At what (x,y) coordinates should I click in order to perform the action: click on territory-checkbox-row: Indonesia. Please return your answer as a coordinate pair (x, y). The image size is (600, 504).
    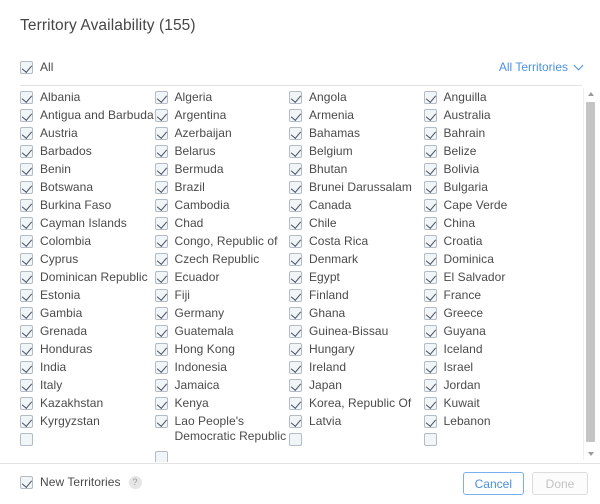
    Looking at the image, I should click on (222, 365).